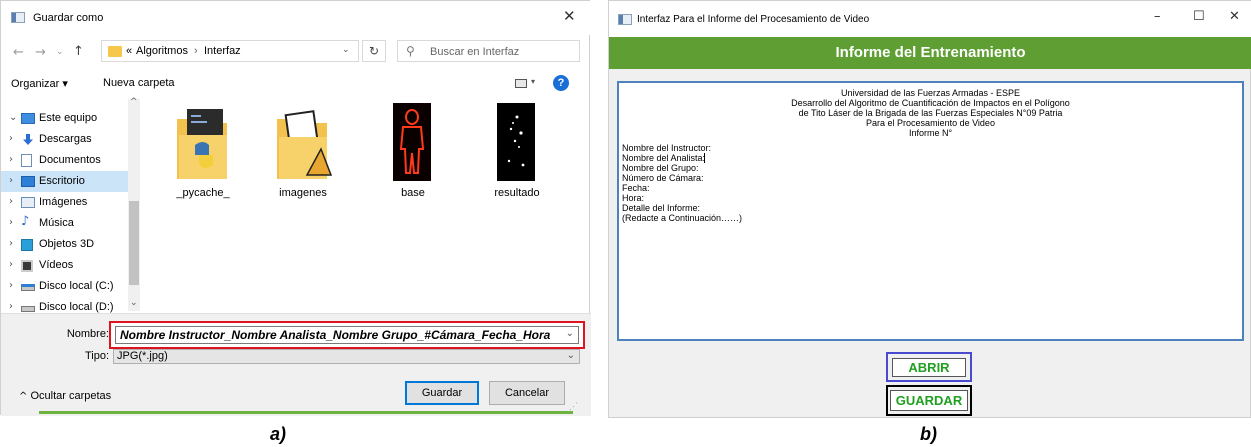 Image resolution: width=1251 pixels, height=447 pixels. Describe the element at coordinates (23, 396) in the screenshot. I see `chevron-up-icon: ^` at that location.